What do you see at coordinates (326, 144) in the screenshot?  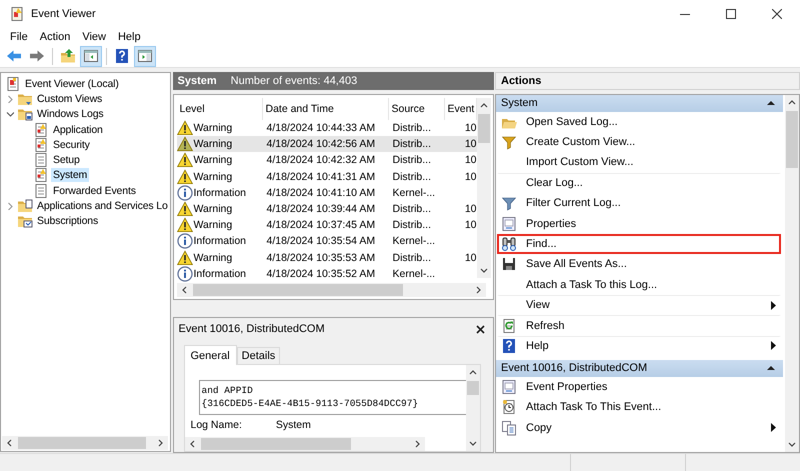 I see `table-row: Warning 4/18/2024 10:42:56 AM Distrib... 10` at bounding box center [326, 144].